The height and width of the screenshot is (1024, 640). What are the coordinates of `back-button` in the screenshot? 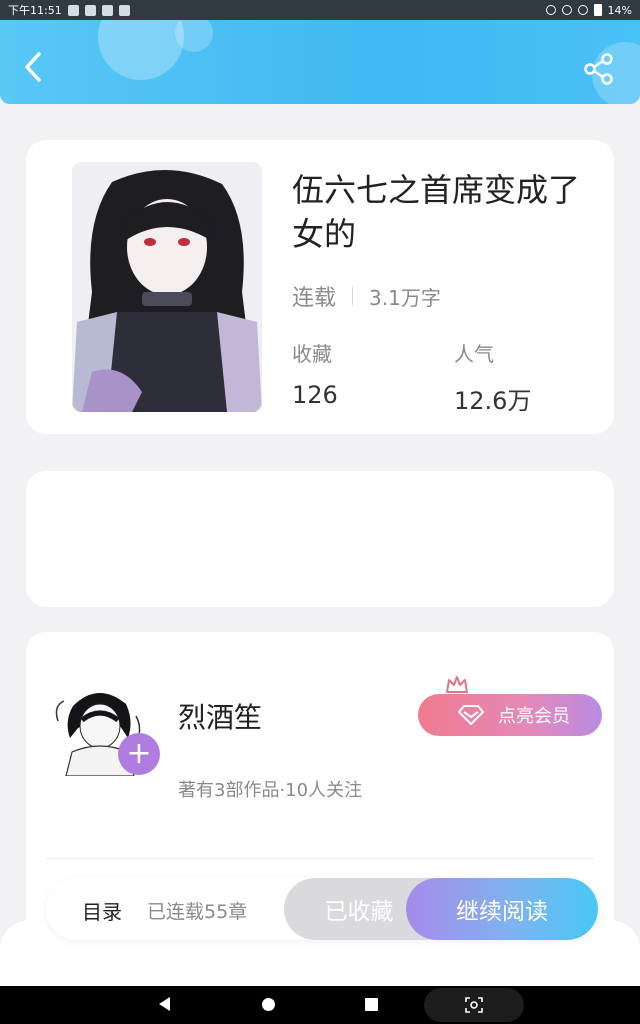 It's located at (33, 67).